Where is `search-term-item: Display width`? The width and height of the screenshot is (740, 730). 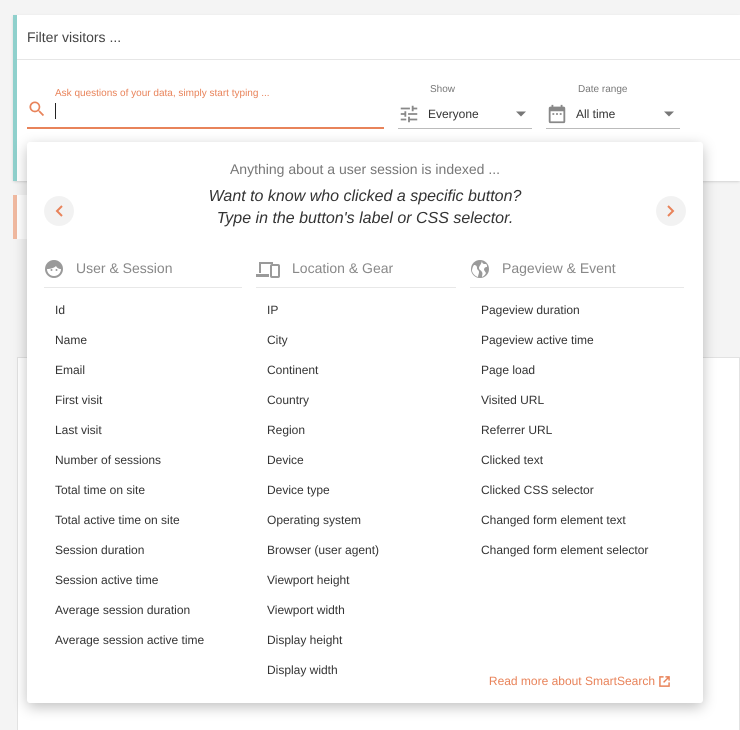
search-term-item: Display width is located at coordinates (302, 670).